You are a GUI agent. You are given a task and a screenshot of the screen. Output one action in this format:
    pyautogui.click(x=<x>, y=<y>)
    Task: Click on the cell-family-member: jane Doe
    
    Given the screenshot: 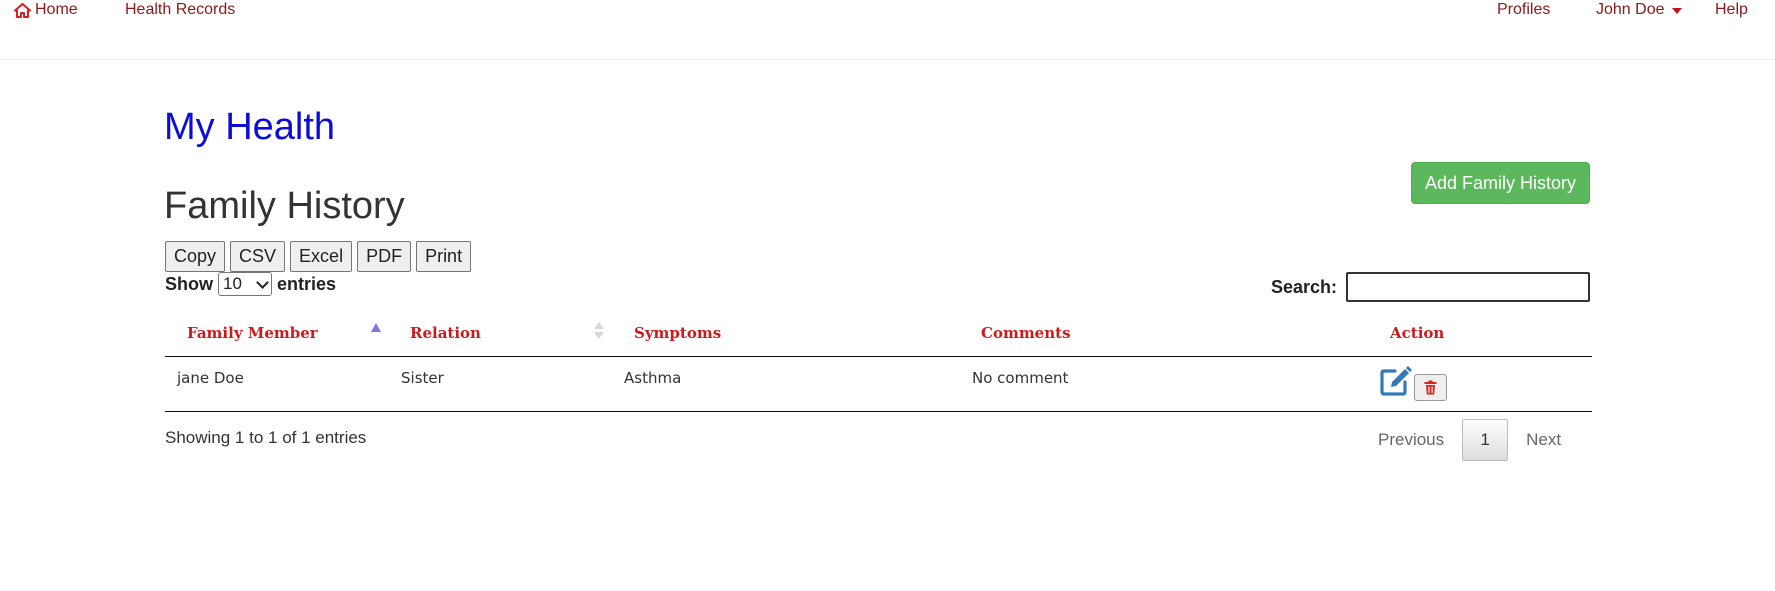 What is the action you would take?
    pyautogui.click(x=210, y=378)
    